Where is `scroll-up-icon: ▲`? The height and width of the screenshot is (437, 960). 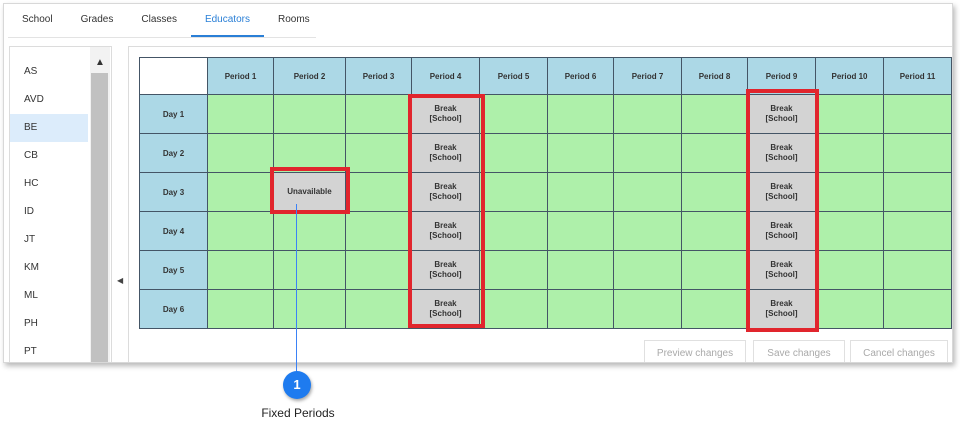
scroll-up-icon: ▲ is located at coordinates (100, 63).